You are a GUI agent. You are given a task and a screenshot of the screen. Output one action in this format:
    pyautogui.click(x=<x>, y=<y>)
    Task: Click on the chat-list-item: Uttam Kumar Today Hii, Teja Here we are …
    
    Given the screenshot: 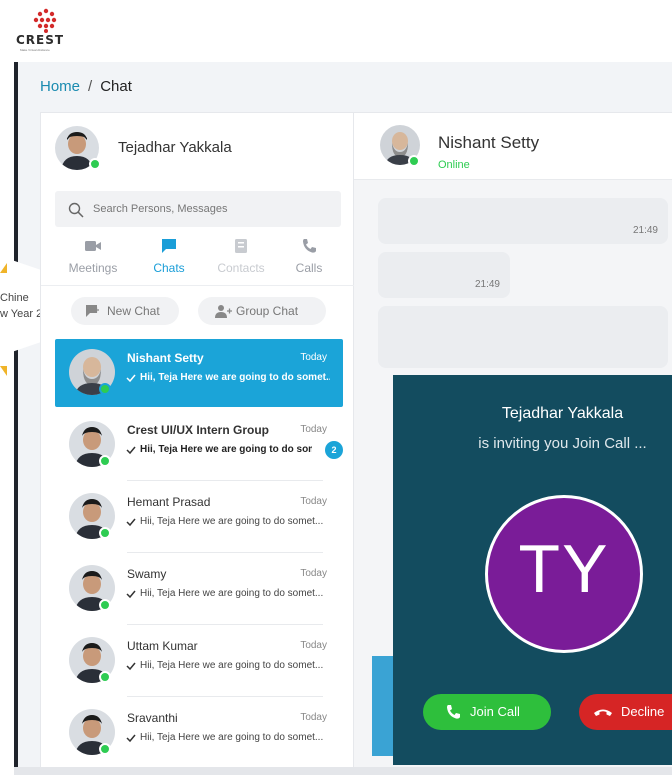 What is the action you would take?
    pyautogui.click(x=199, y=662)
    